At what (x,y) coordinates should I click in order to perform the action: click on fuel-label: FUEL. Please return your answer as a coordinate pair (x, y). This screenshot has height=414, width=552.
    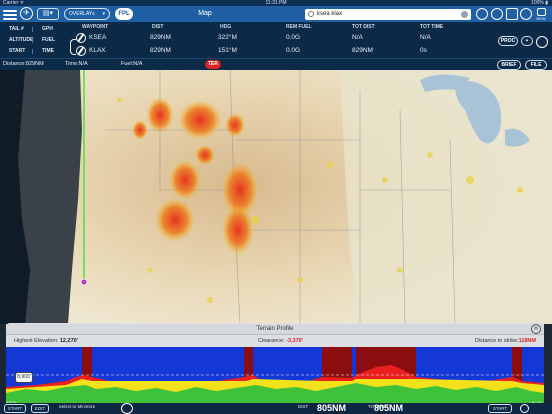
    Looking at the image, I should click on (48, 40).